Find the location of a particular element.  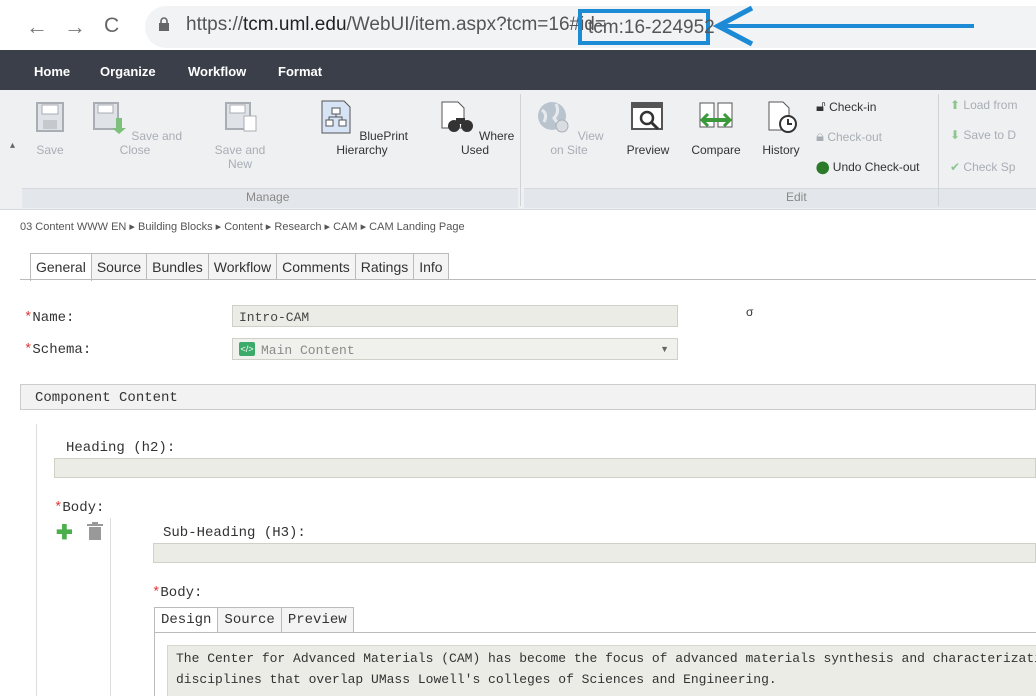

load-from-label: Load from is located at coordinates (990, 105).